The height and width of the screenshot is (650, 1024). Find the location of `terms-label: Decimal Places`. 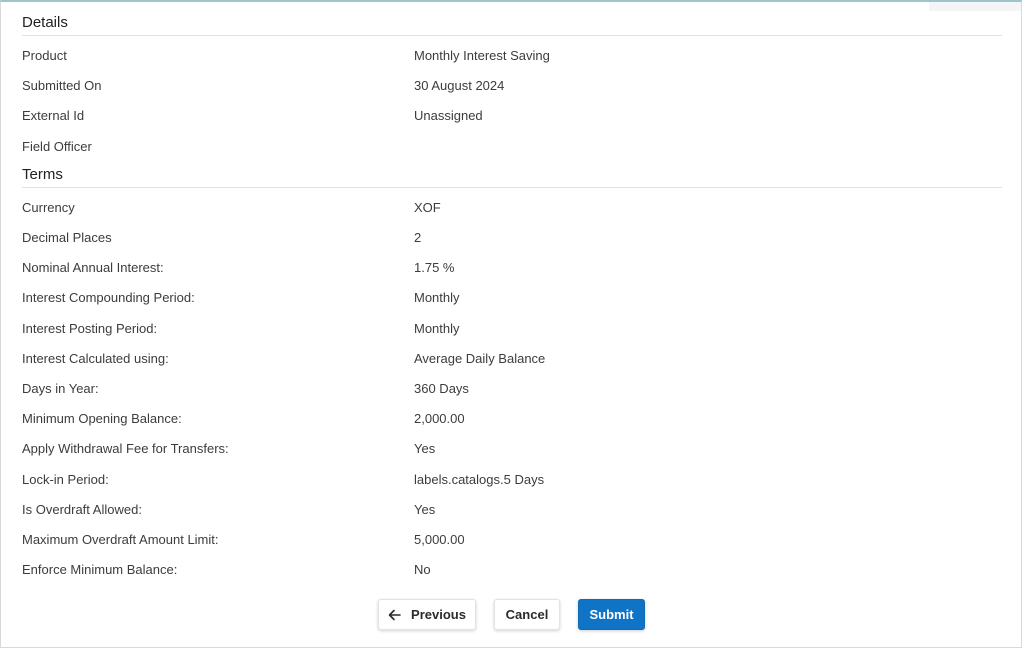

terms-label: Decimal Places is located at coordinates (67, 237).